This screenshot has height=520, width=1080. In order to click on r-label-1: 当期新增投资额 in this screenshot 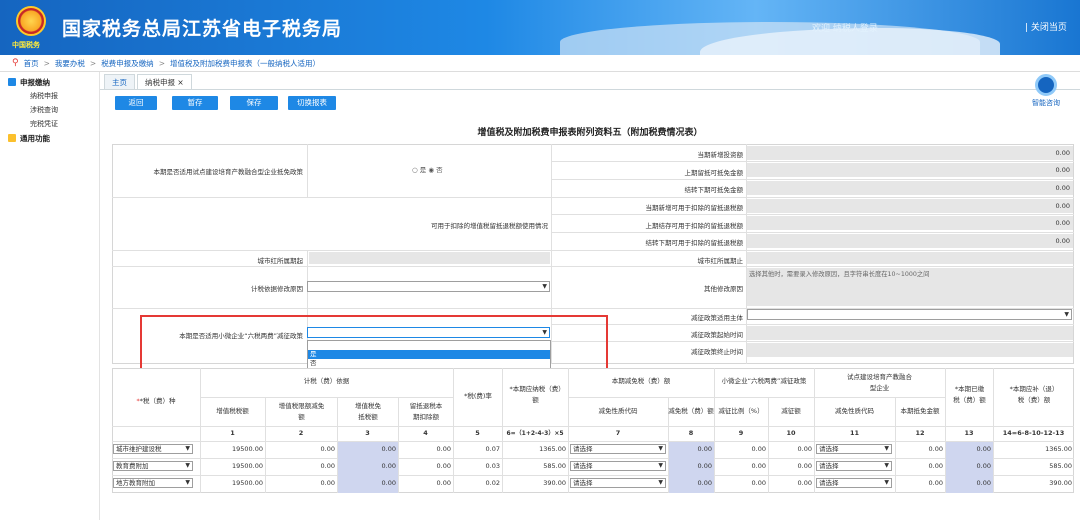, I will do `click(720, 155)`.